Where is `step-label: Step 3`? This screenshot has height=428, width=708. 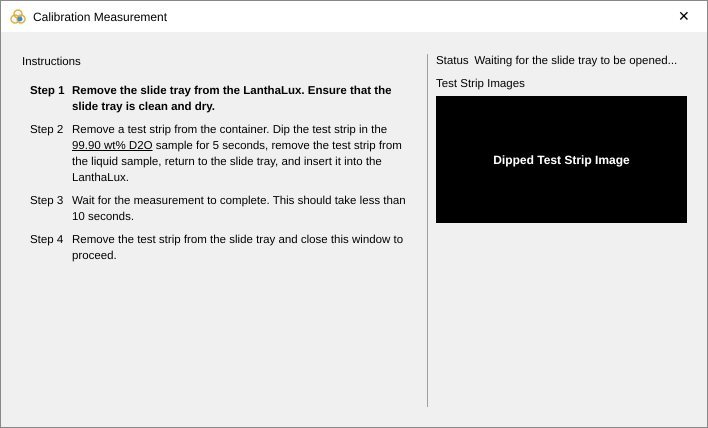
step-label: Step 3 is located at coordinates (47, 201).